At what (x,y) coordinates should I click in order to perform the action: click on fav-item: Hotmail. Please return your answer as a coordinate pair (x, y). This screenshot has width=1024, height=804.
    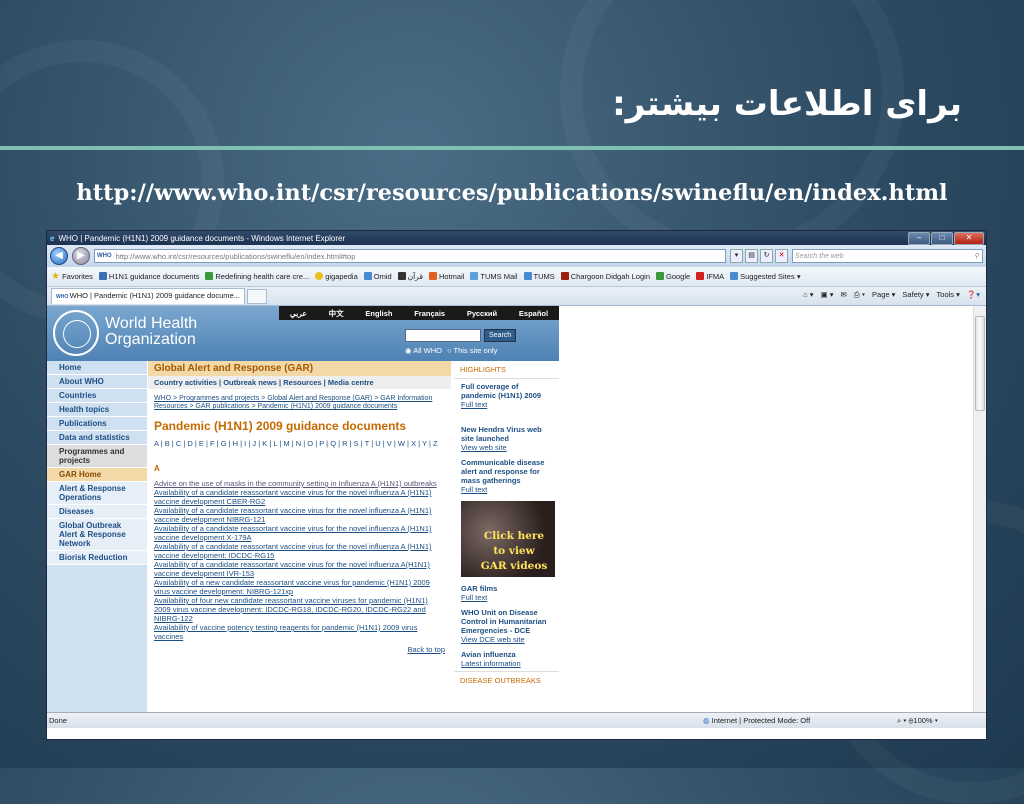
    Looking at the image, I should click on (446, 276).